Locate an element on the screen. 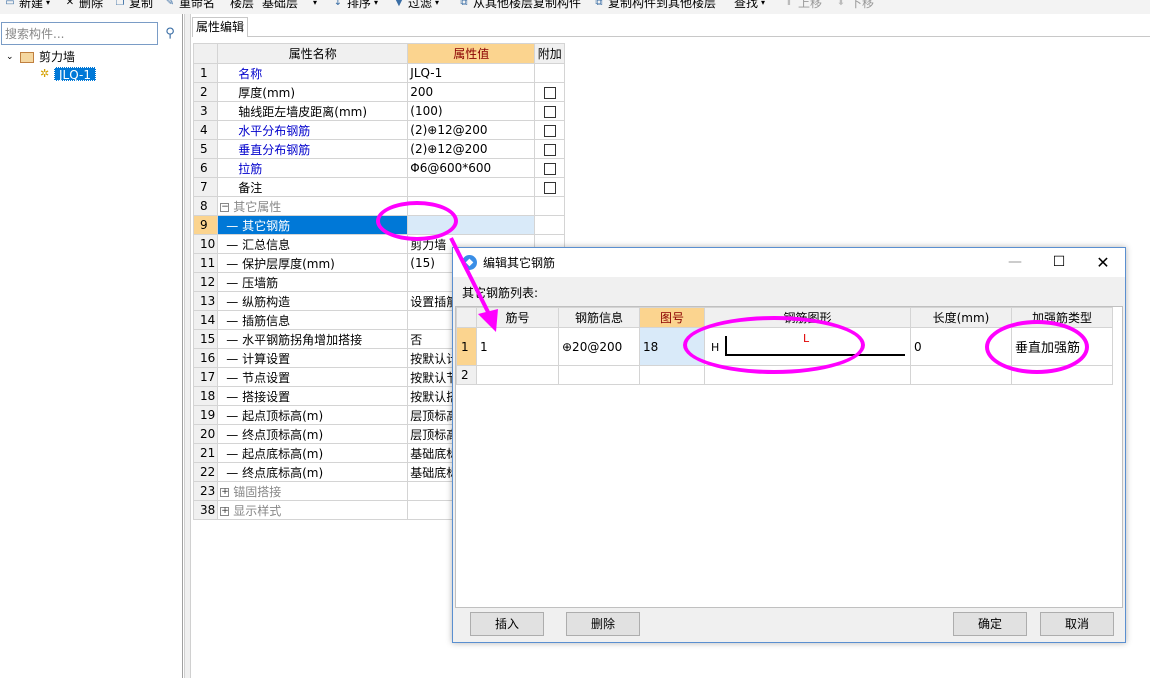 Image resolution: width=1150 pixels, height=678 pixels. floor-select: 基础层 ▾ is located at coordinates (292, 6).